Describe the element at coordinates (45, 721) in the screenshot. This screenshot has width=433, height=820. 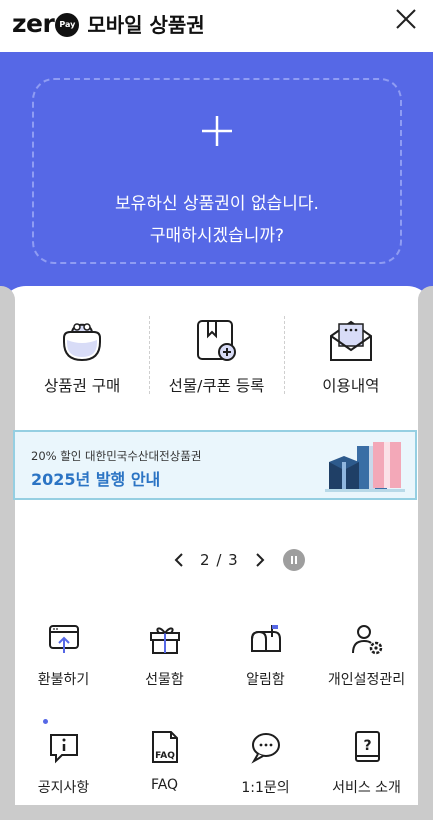
I see `new-indicator-dot` at that location.